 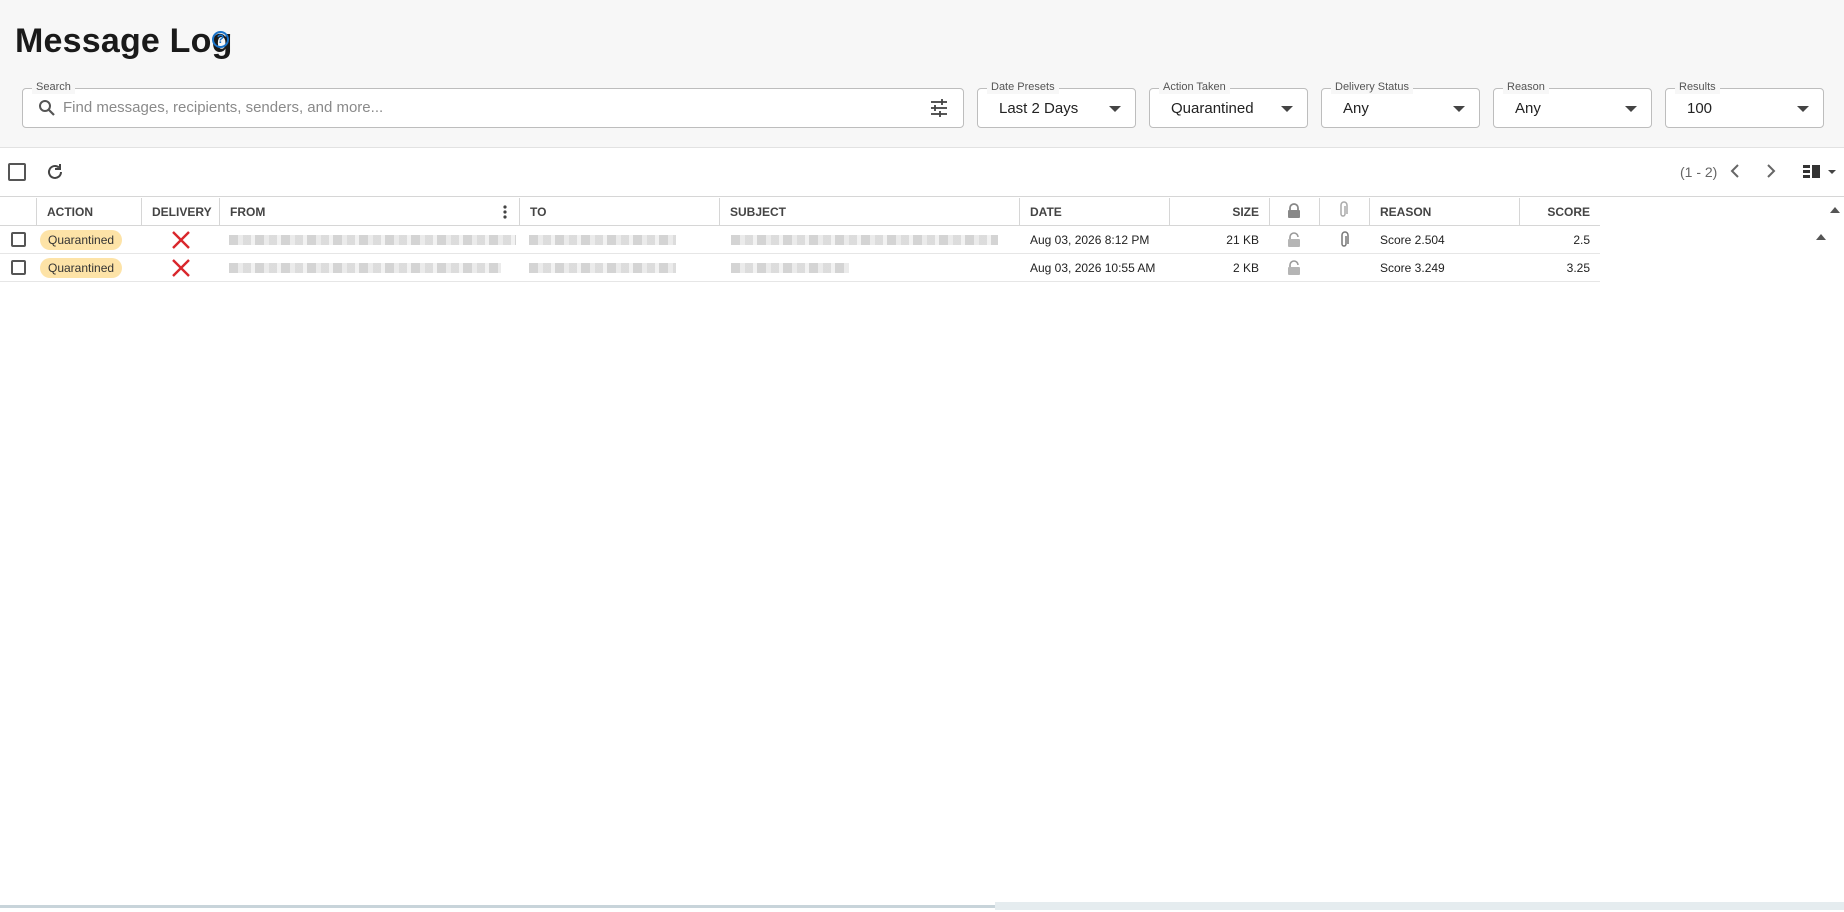 I want to click on score-cell: 3.25, so click(x=1578, y=268).